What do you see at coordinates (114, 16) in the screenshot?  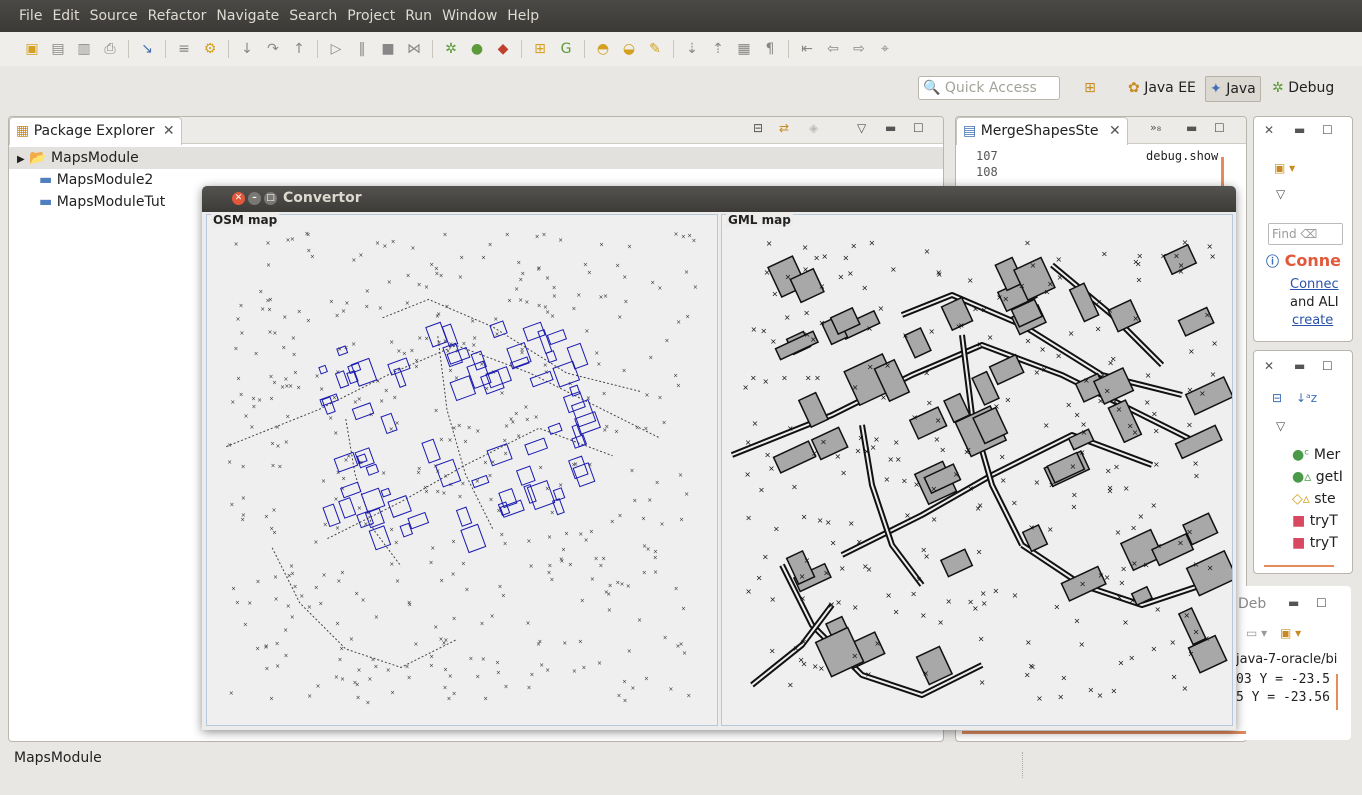 I see `menu-source: Source` at bounding box center [114, 16].